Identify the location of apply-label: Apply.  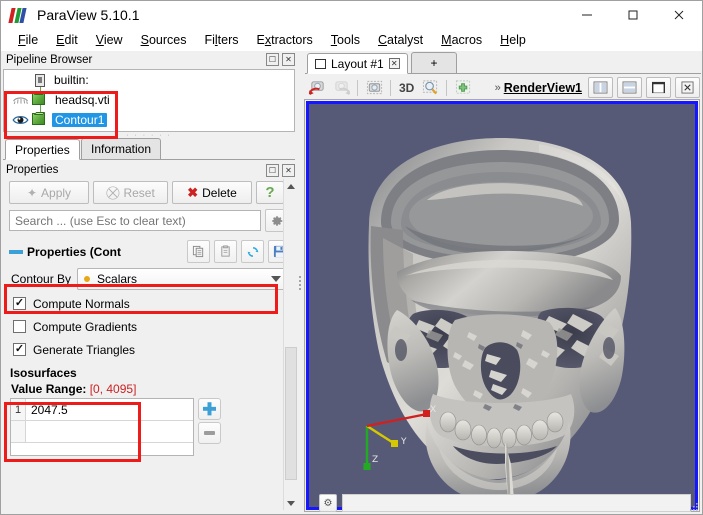
(56, 192).